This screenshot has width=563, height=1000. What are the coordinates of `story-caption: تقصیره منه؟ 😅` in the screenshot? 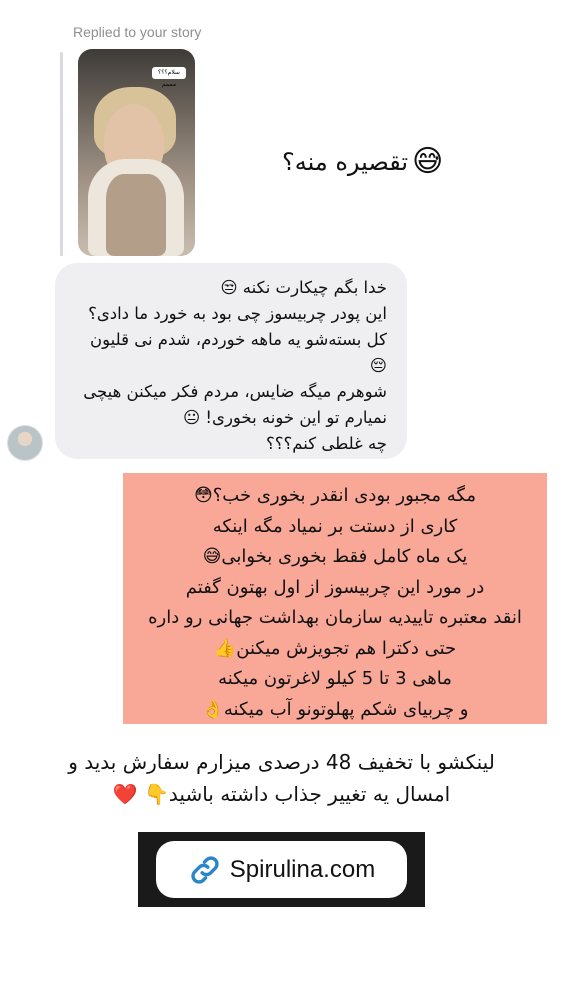 It's located at (367, 161).